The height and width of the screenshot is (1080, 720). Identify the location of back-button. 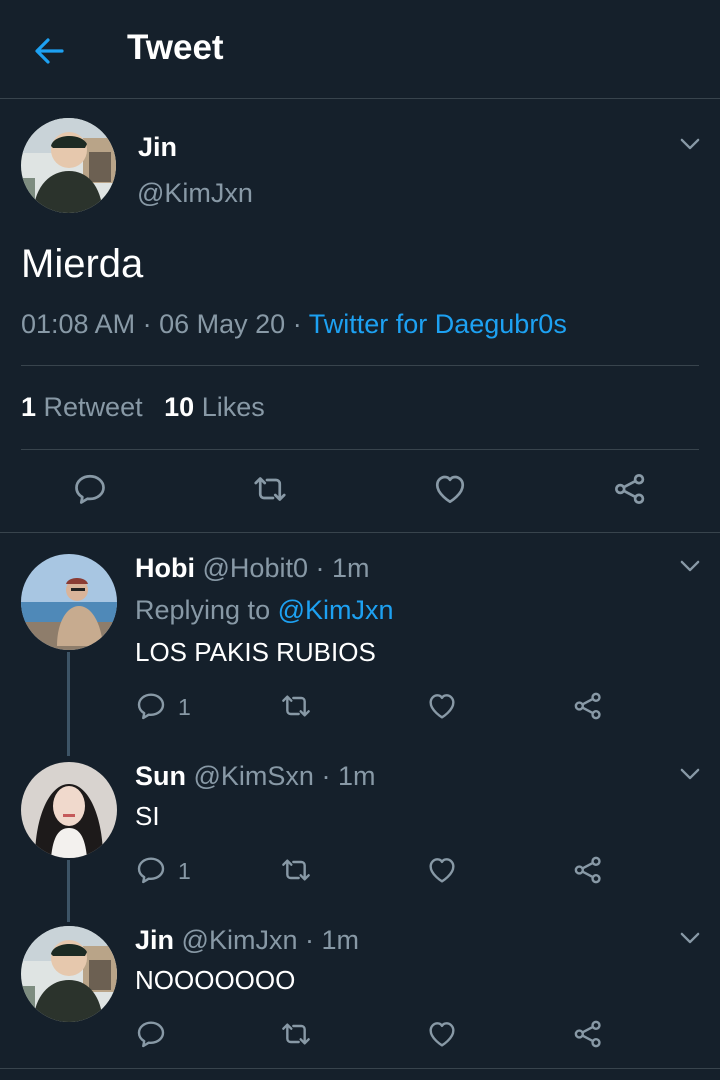
(49, 51).